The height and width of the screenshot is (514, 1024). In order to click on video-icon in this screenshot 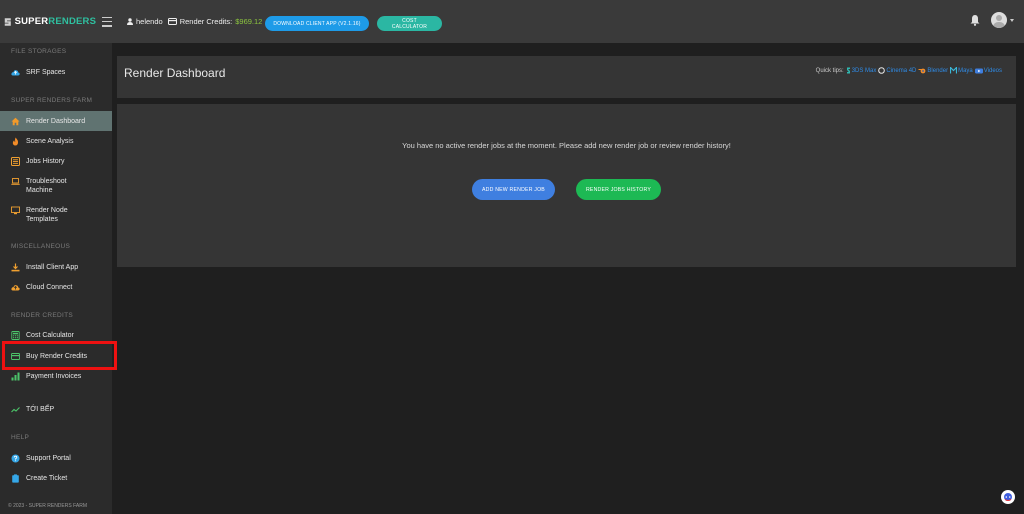, I will do `click(978, 70)`.